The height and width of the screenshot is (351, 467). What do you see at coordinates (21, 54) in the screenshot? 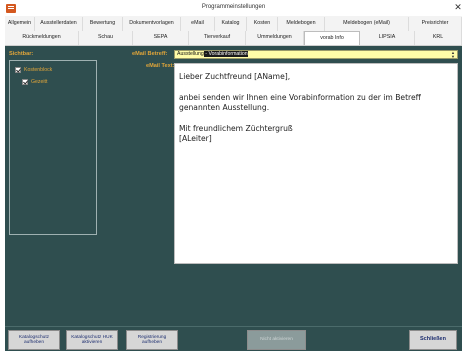
I see `visibility-label: Sichtbar:` at bounding box center [21, 54].